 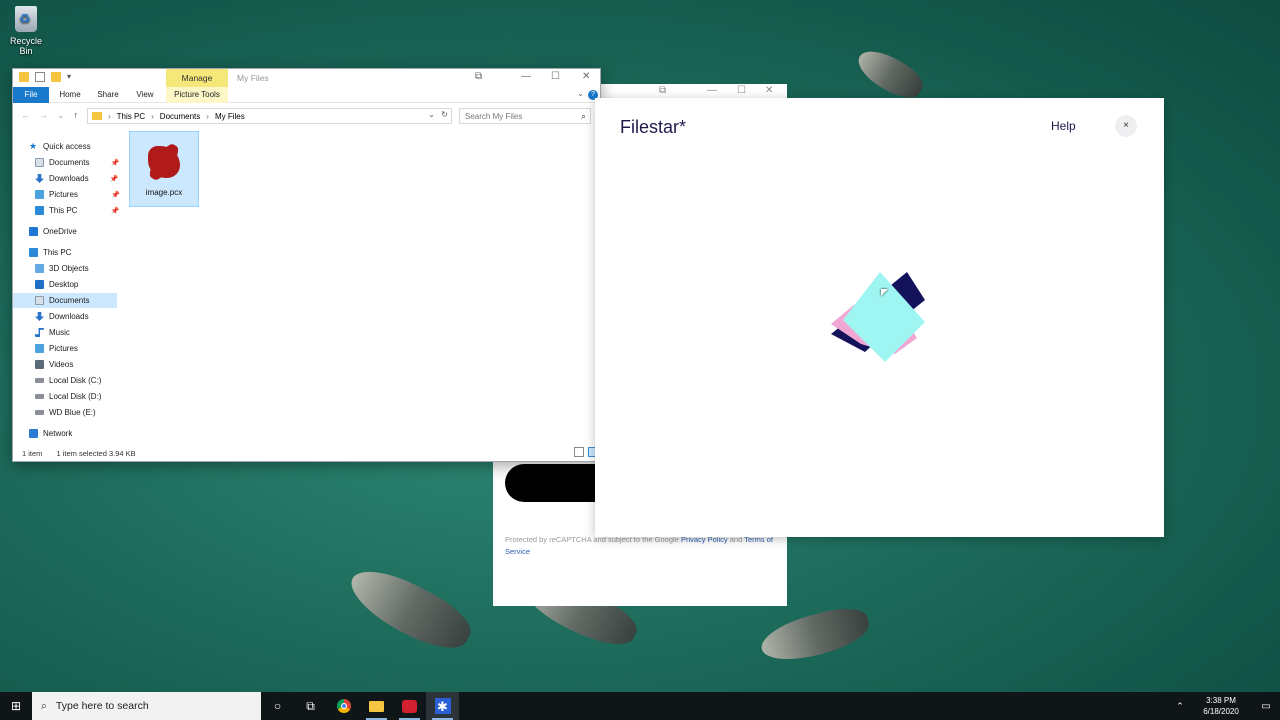 I want to click on sidebar-item-documents-selected: Documents, so click(x=65, y=300).